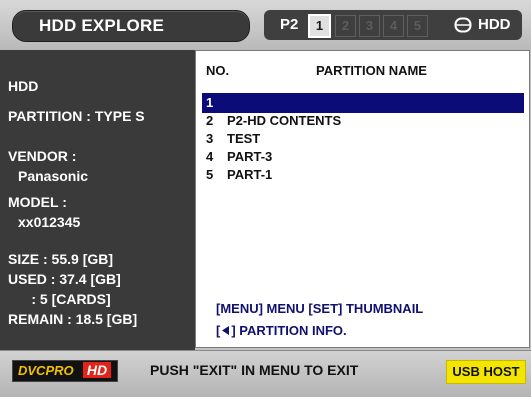 The width and height of the screenshot is (531, 397). Describe the element at coordinates (371, 70) in the screenshot. I see `column-header-partition-name: PARTITION NAME` at that location.